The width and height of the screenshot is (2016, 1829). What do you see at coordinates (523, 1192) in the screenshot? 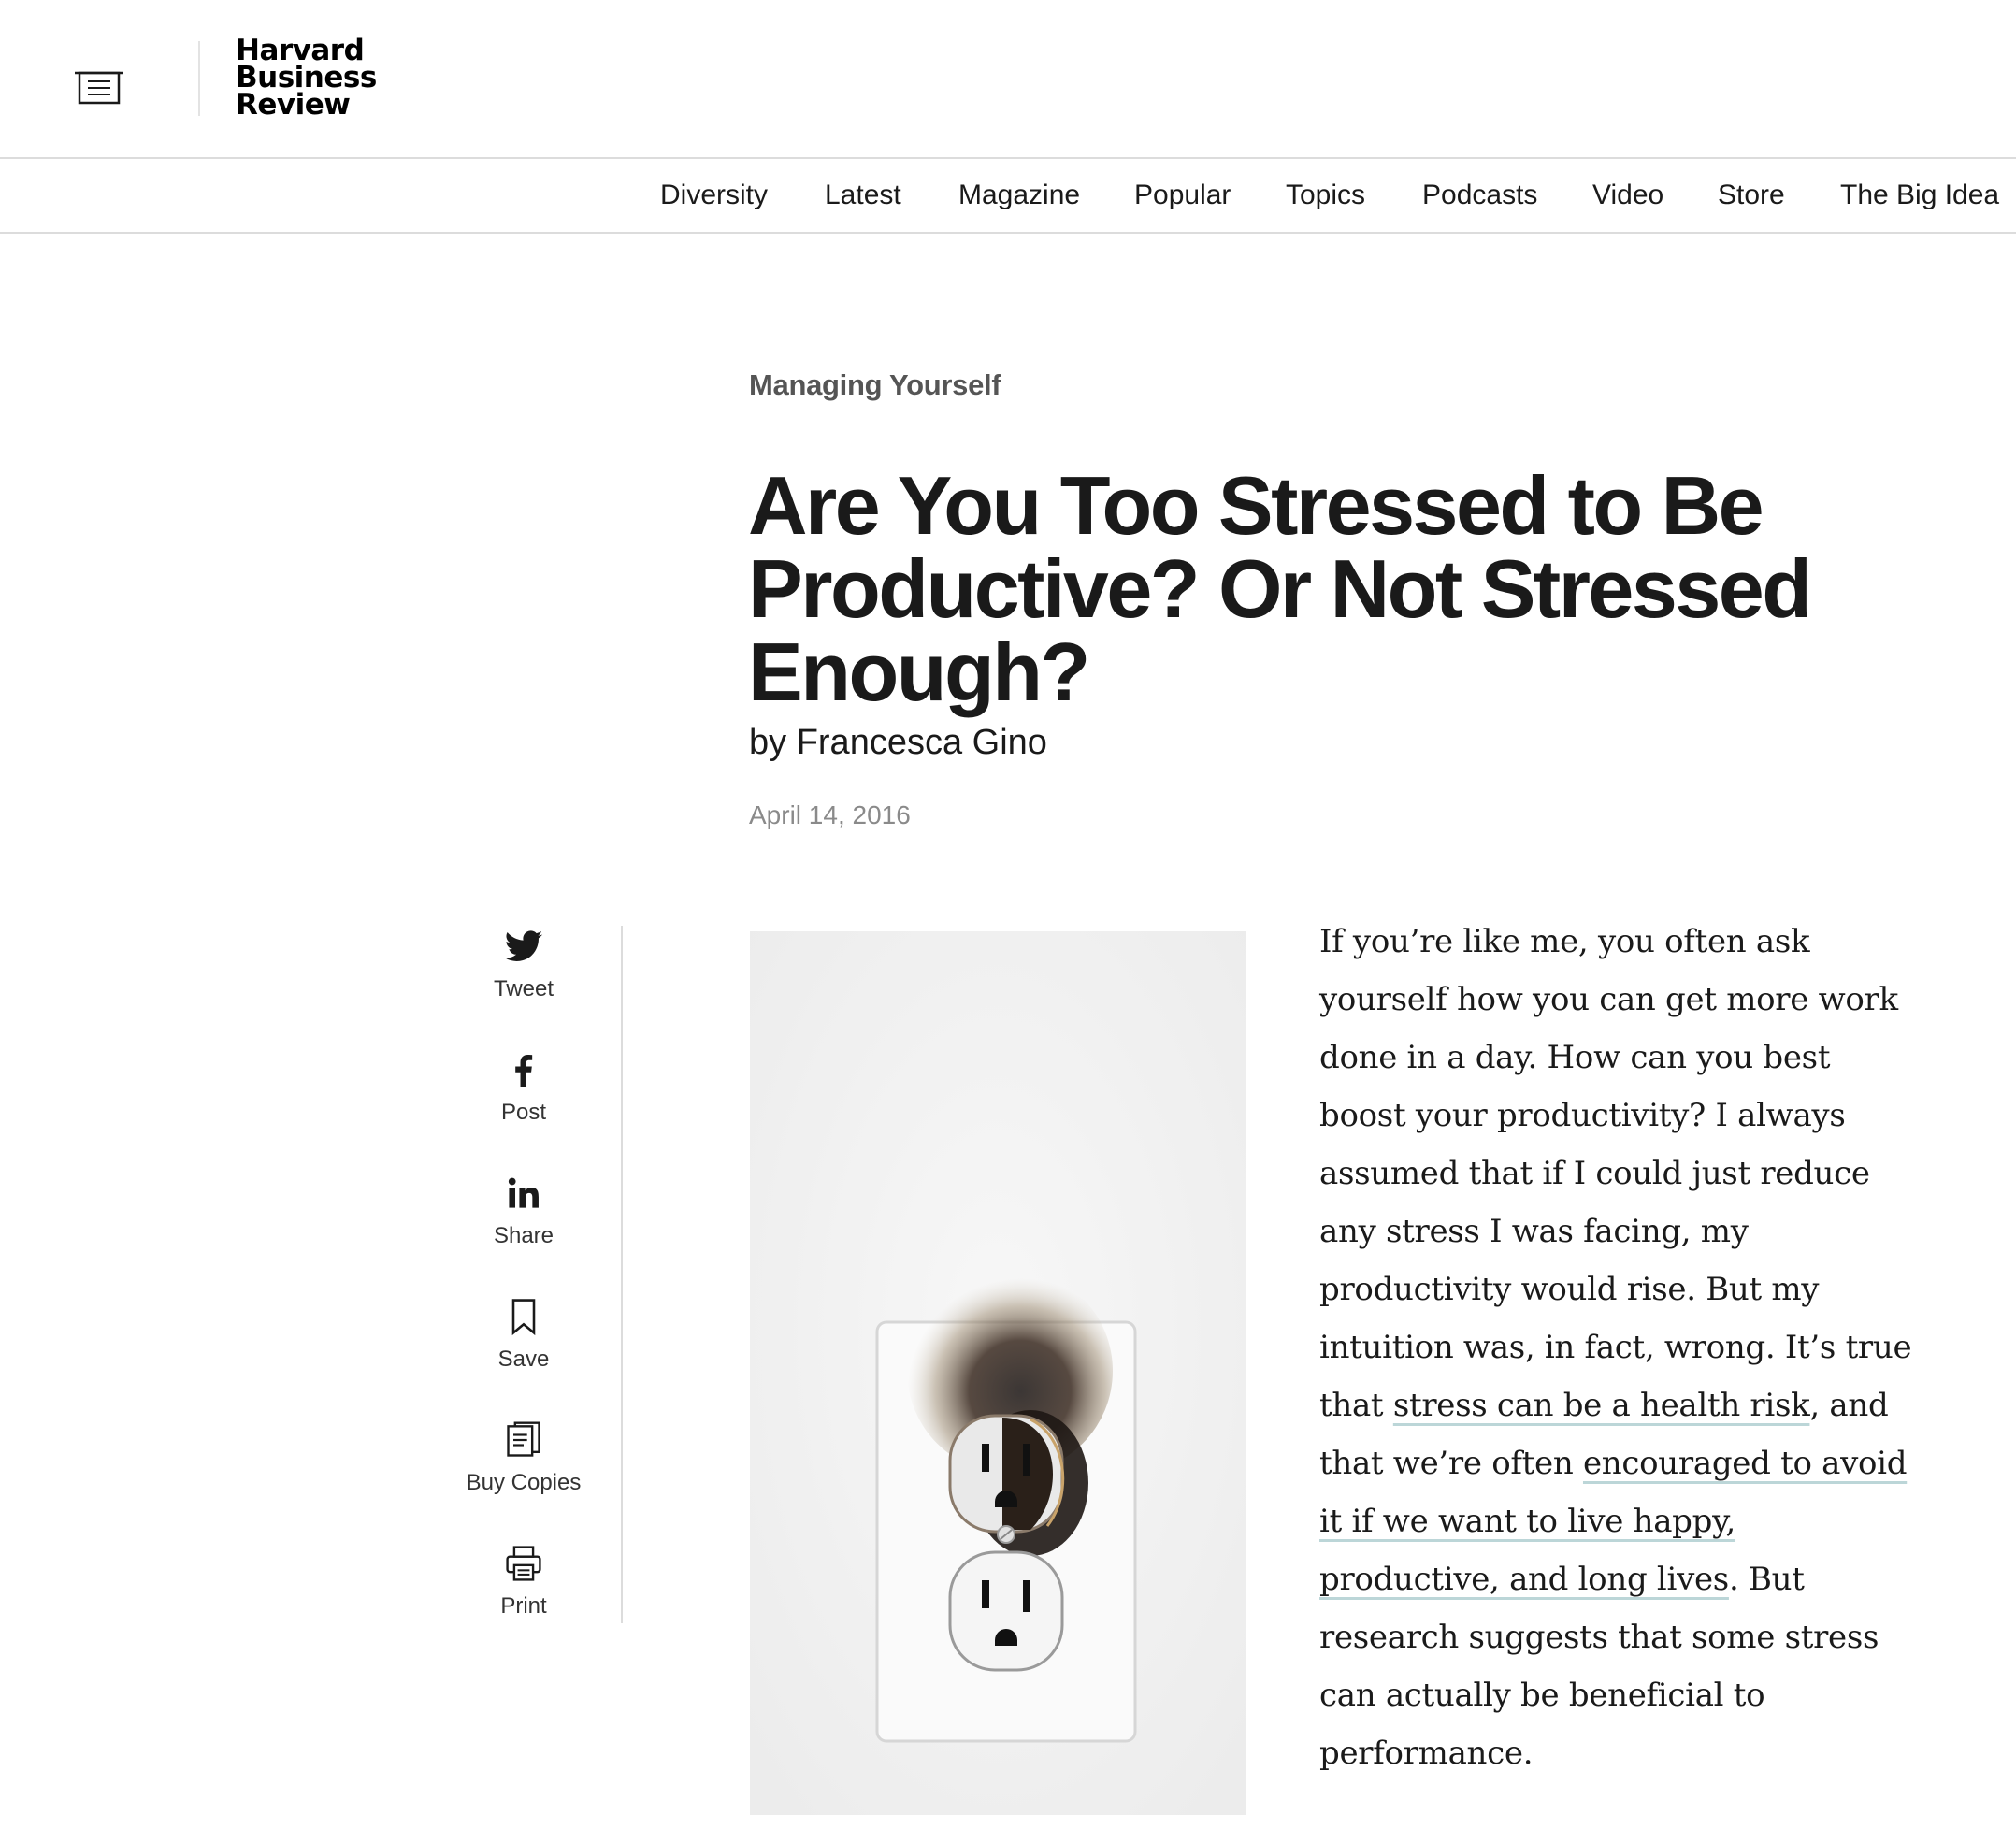
I see `linkedin-icon` at bounding box center [523, 1192].